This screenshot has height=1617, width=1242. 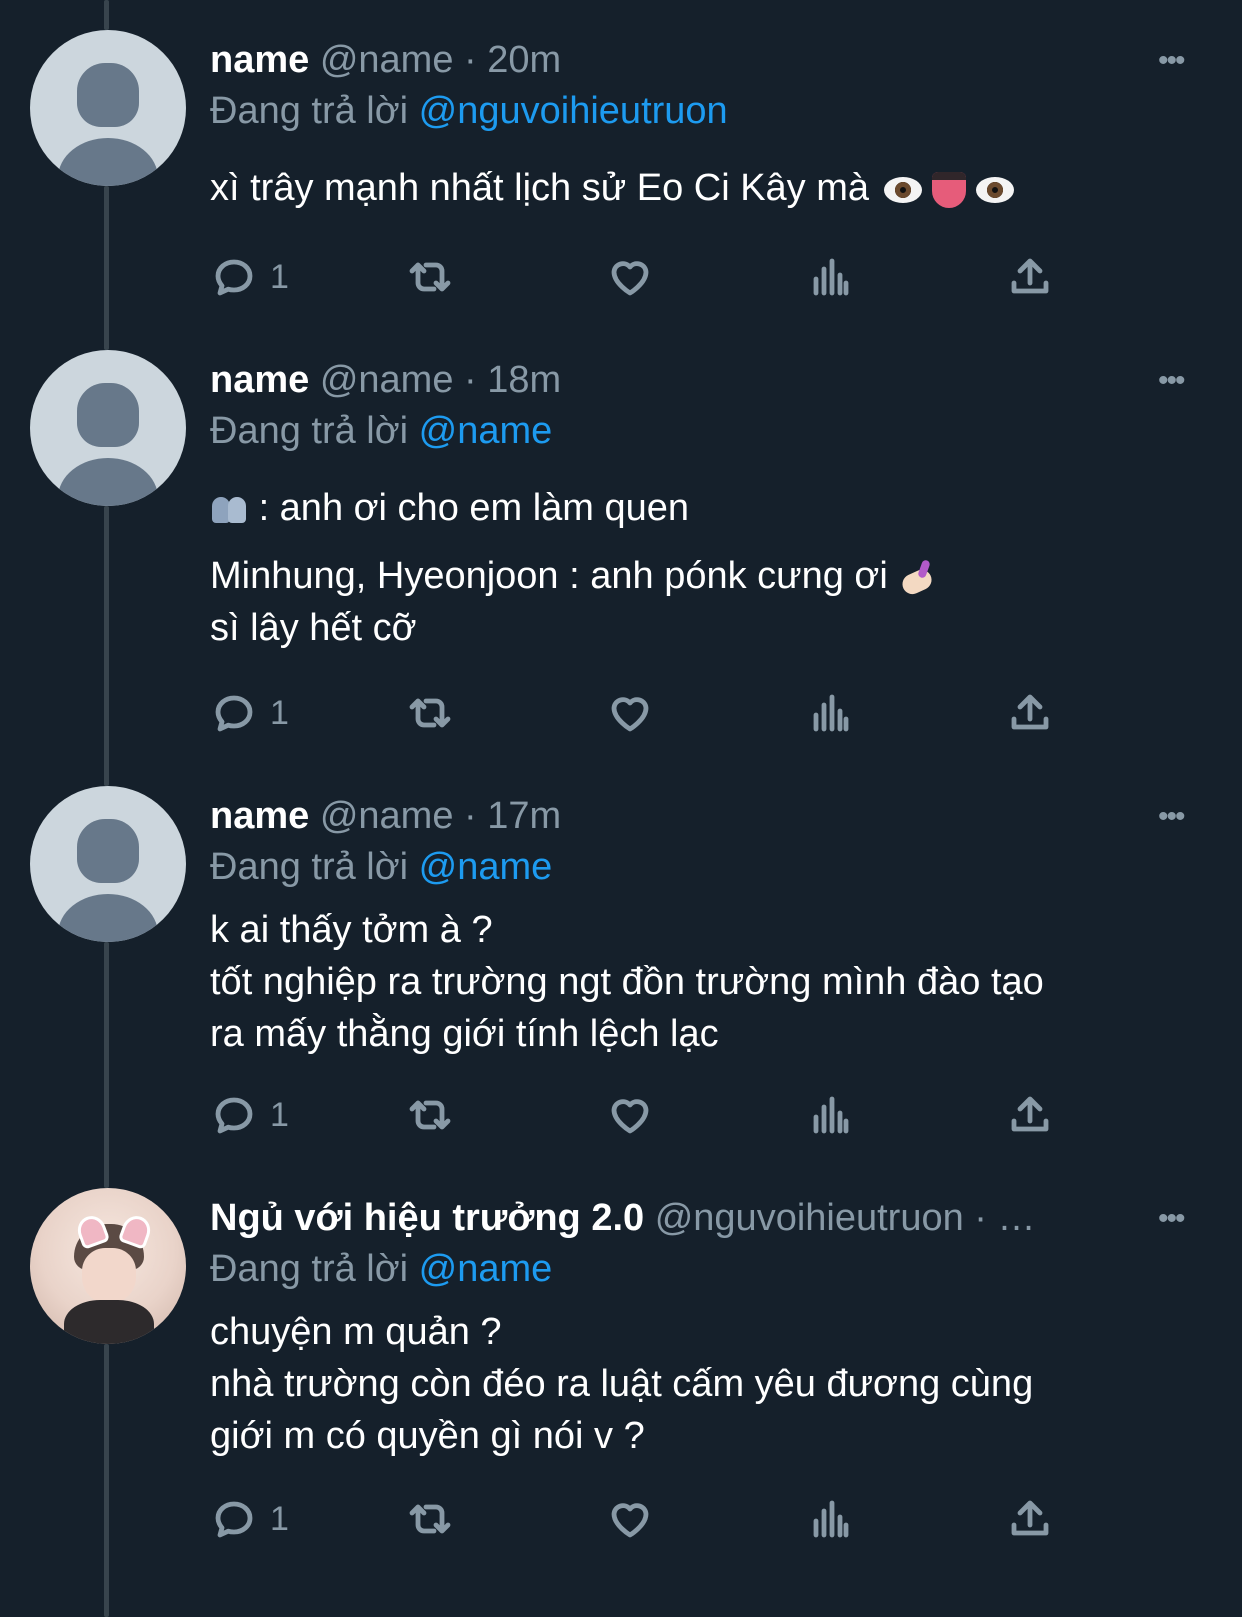 I want to click on tweet-header: name @name · 20m, so click(x=675, y=60).